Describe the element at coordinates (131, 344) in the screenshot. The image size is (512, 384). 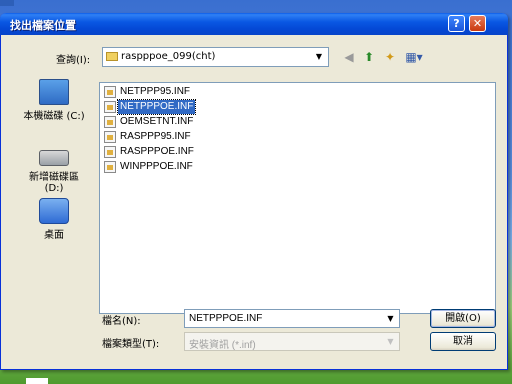
I see `filetype-label: 檔案類型(T):` at that location.